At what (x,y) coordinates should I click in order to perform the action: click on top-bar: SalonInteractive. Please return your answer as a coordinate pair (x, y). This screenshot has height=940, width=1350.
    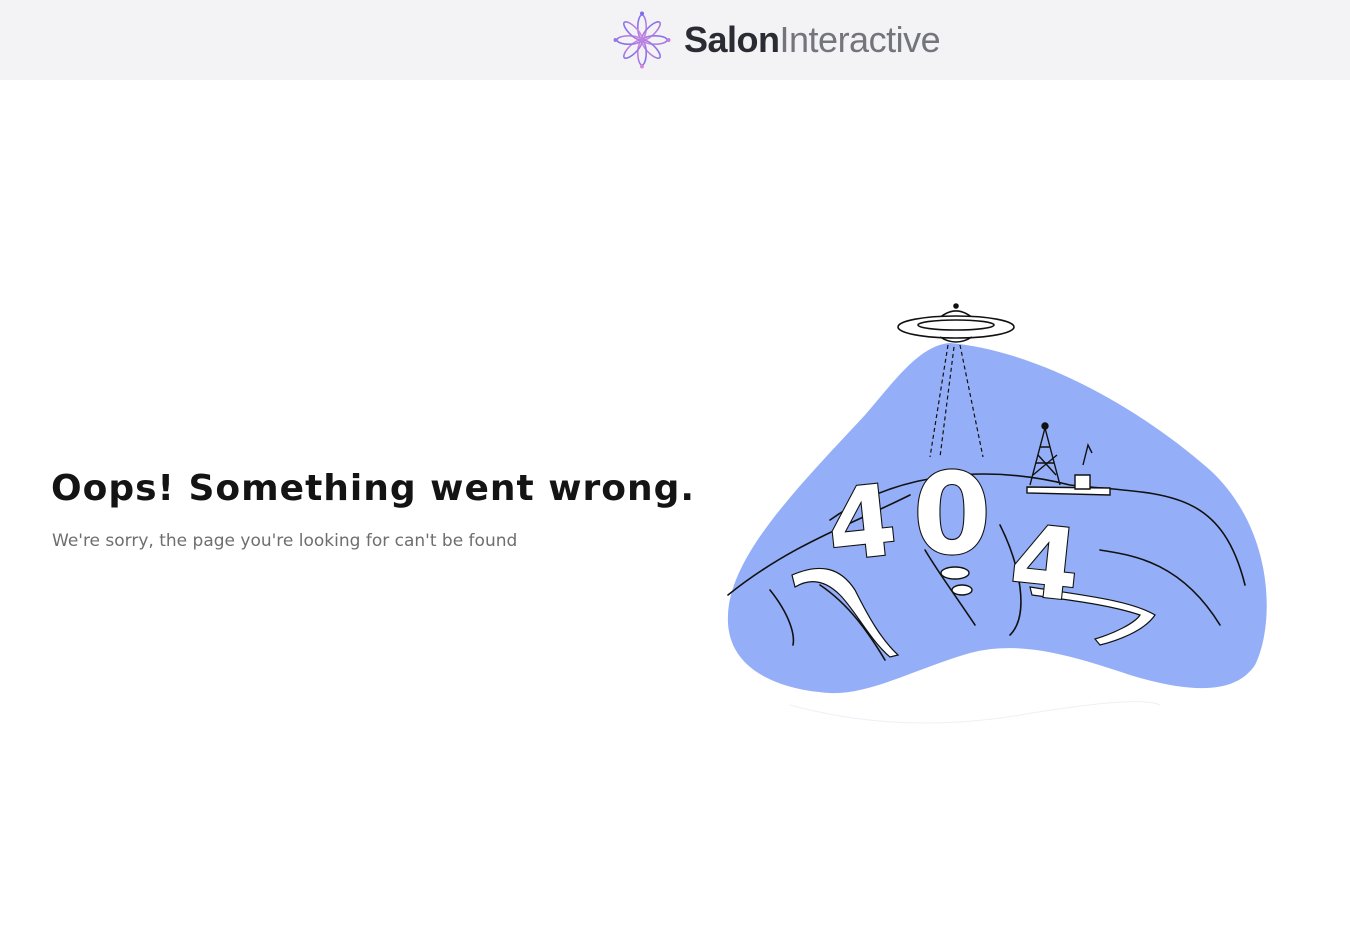
    Looking at the image, I should click on (675, 40).